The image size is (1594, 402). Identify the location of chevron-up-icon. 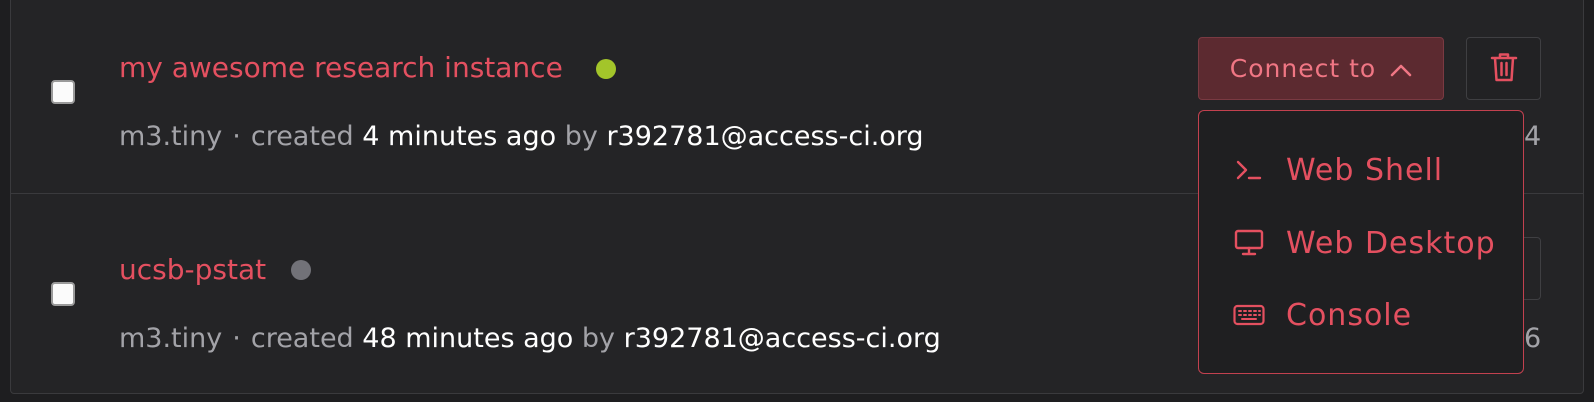
(1401, 68).